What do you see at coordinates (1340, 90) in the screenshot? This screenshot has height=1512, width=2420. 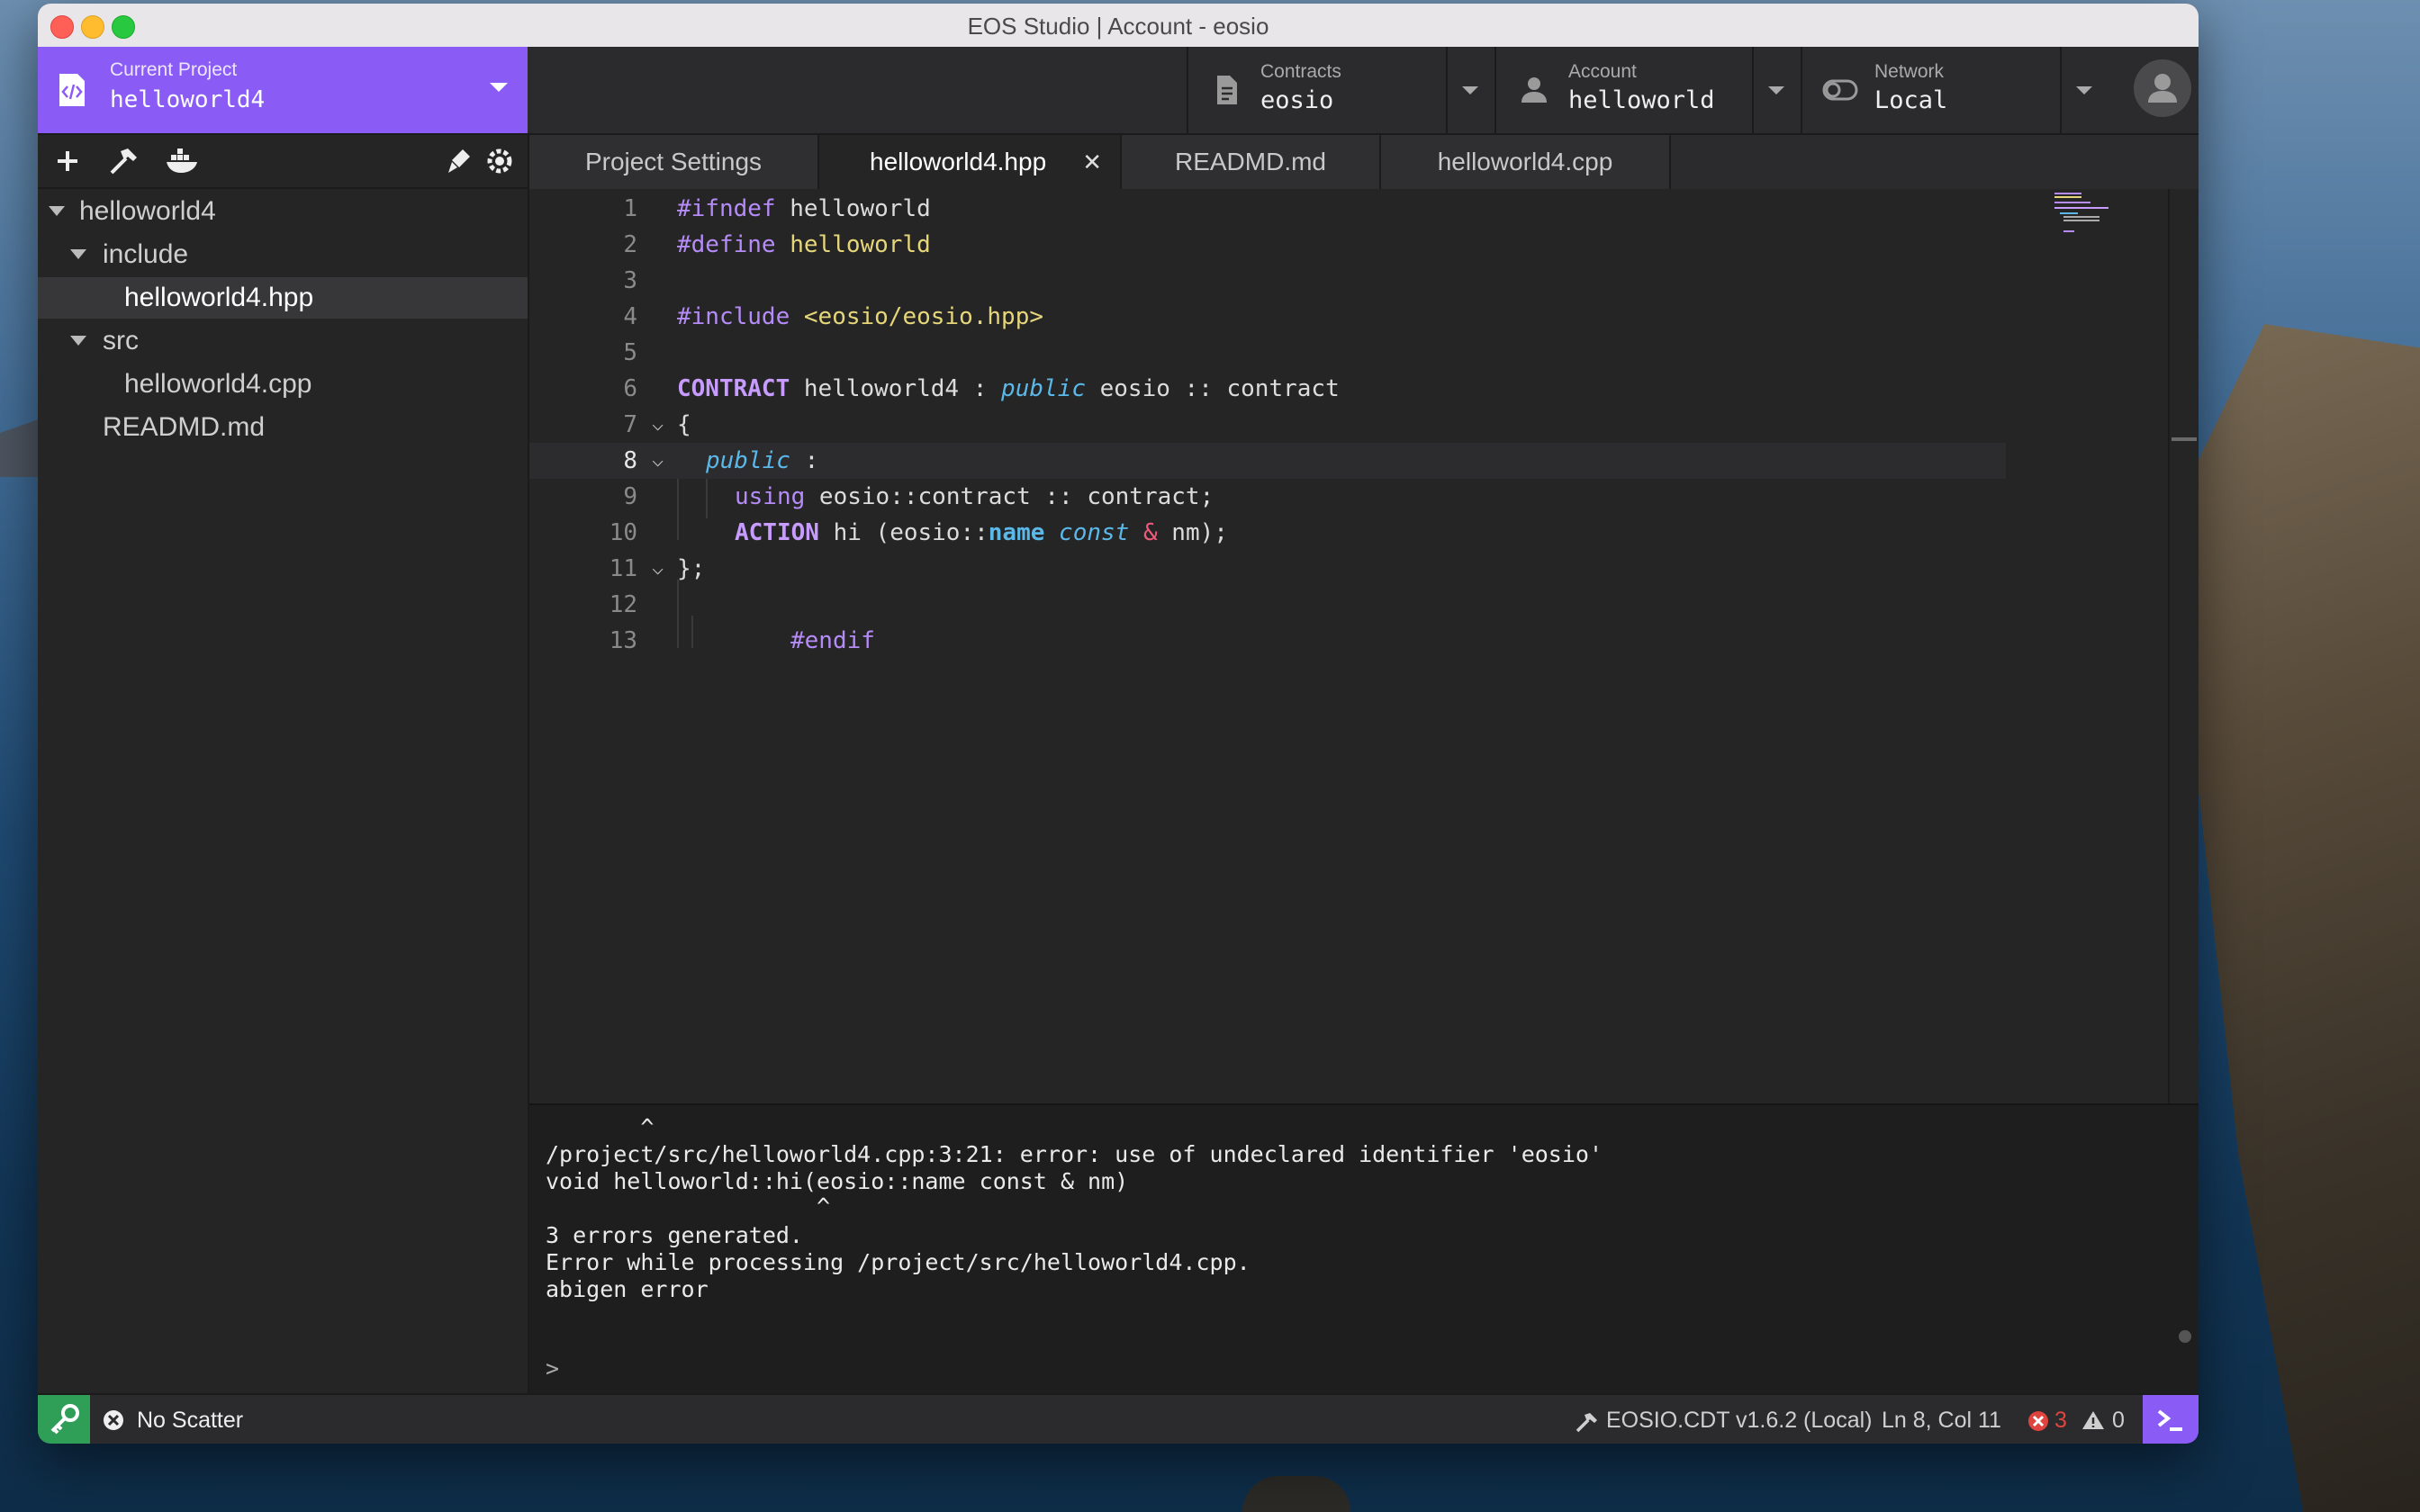 I see `contracts-selector: Contracts eosio` at bounding box center [1340, 90].